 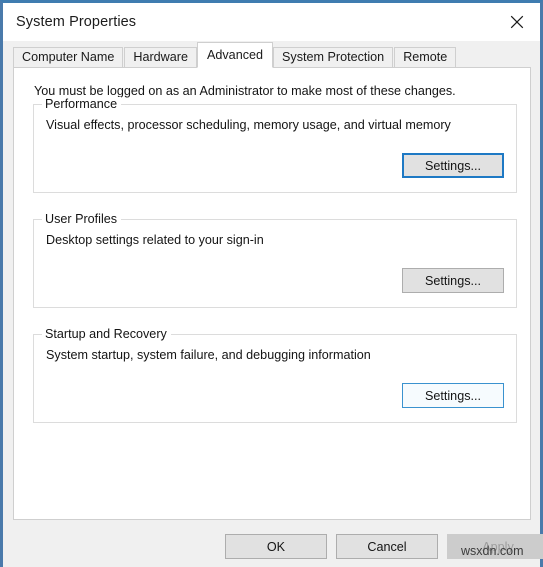 I want to click on cancel-button: Cancel, so click(x=387, y=546).